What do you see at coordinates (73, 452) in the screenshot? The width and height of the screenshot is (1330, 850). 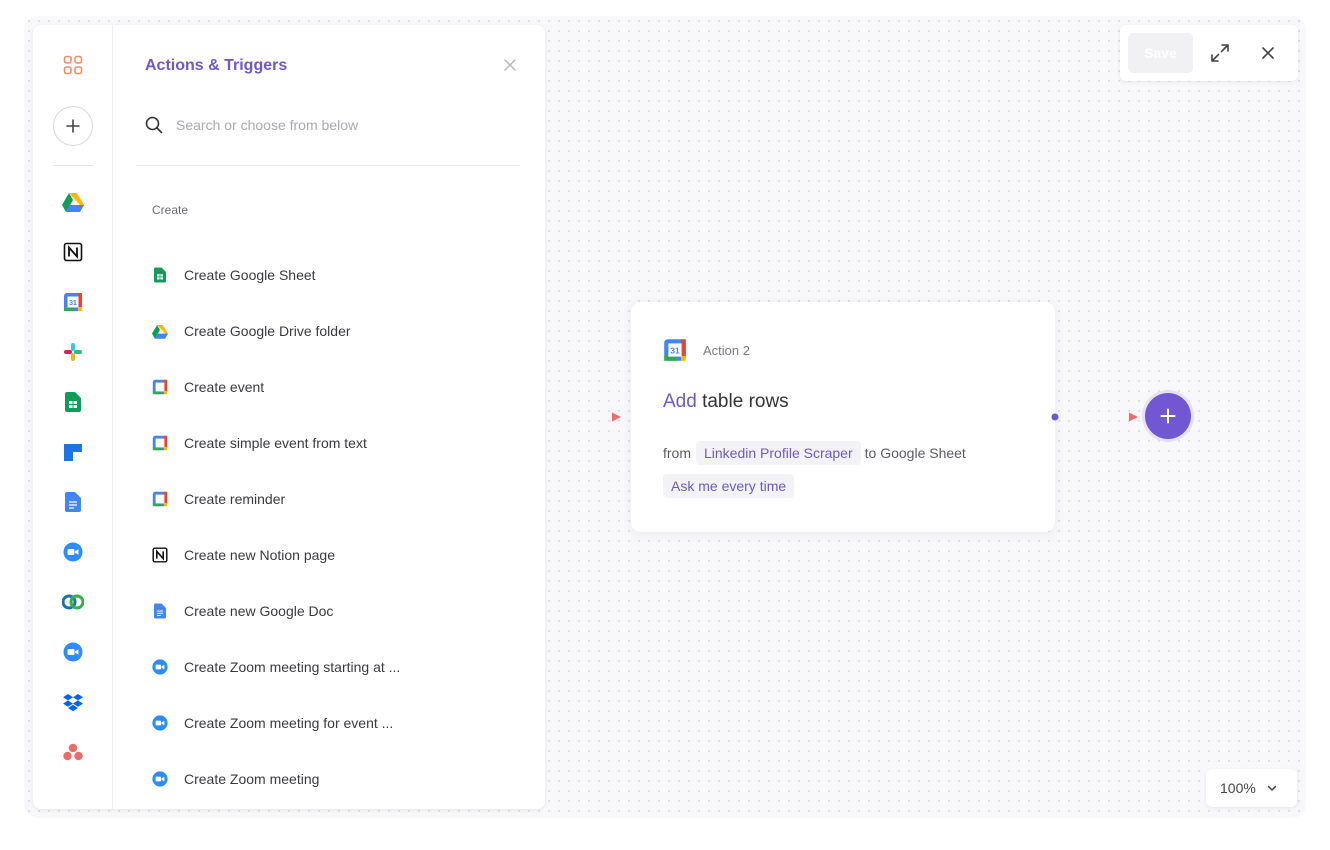 I see `trello-icon` at bounding box center [73, 452].